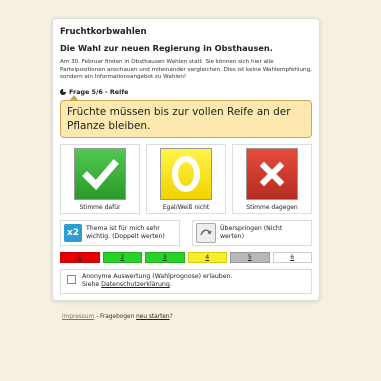  I want to click on agree-button: Stimme dafür, so click(100, 178).